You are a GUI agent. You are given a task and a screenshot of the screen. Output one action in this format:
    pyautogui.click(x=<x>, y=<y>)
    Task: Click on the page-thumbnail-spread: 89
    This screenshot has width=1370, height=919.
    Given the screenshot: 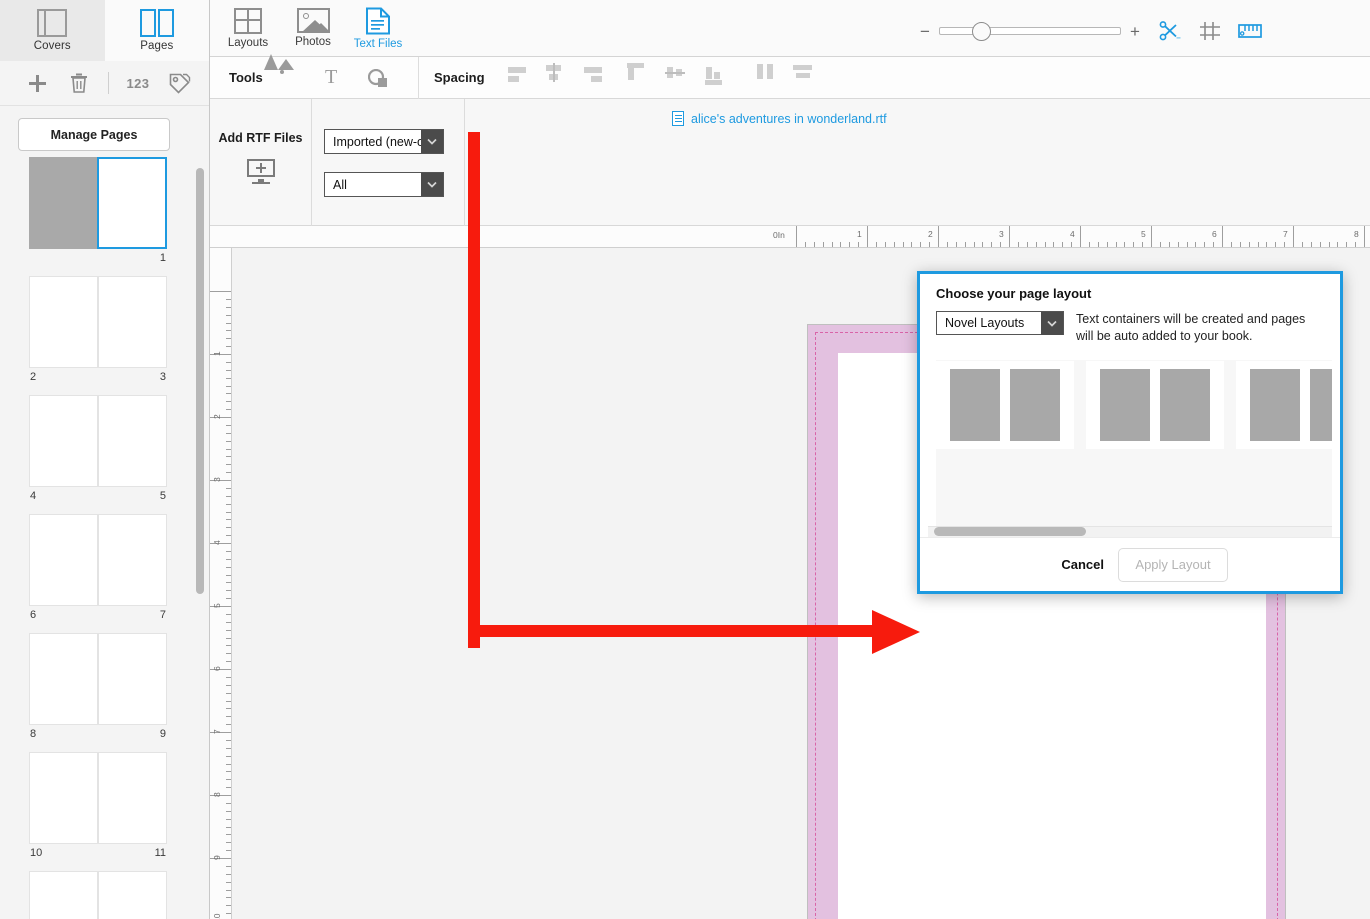 What is the action you would take?
    pyautogui.click(x=98, y=688)
    